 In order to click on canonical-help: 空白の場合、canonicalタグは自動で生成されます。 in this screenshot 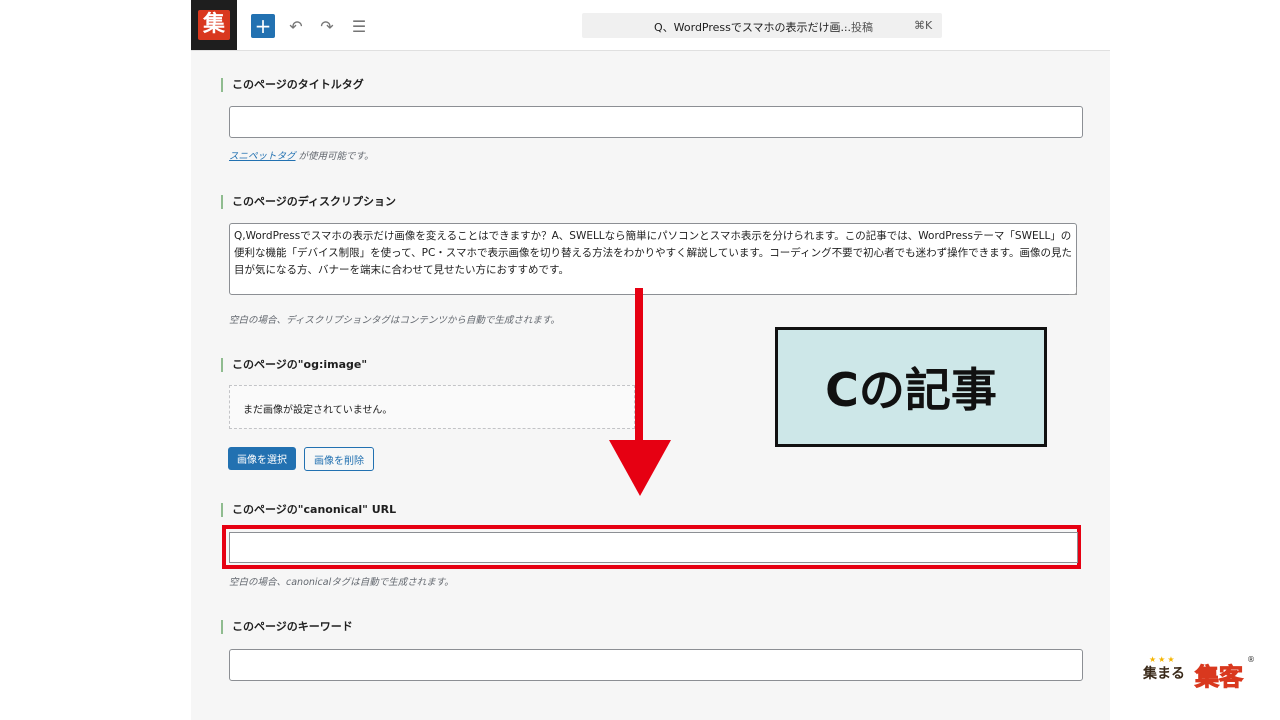, I will do `click(341, 582)`.